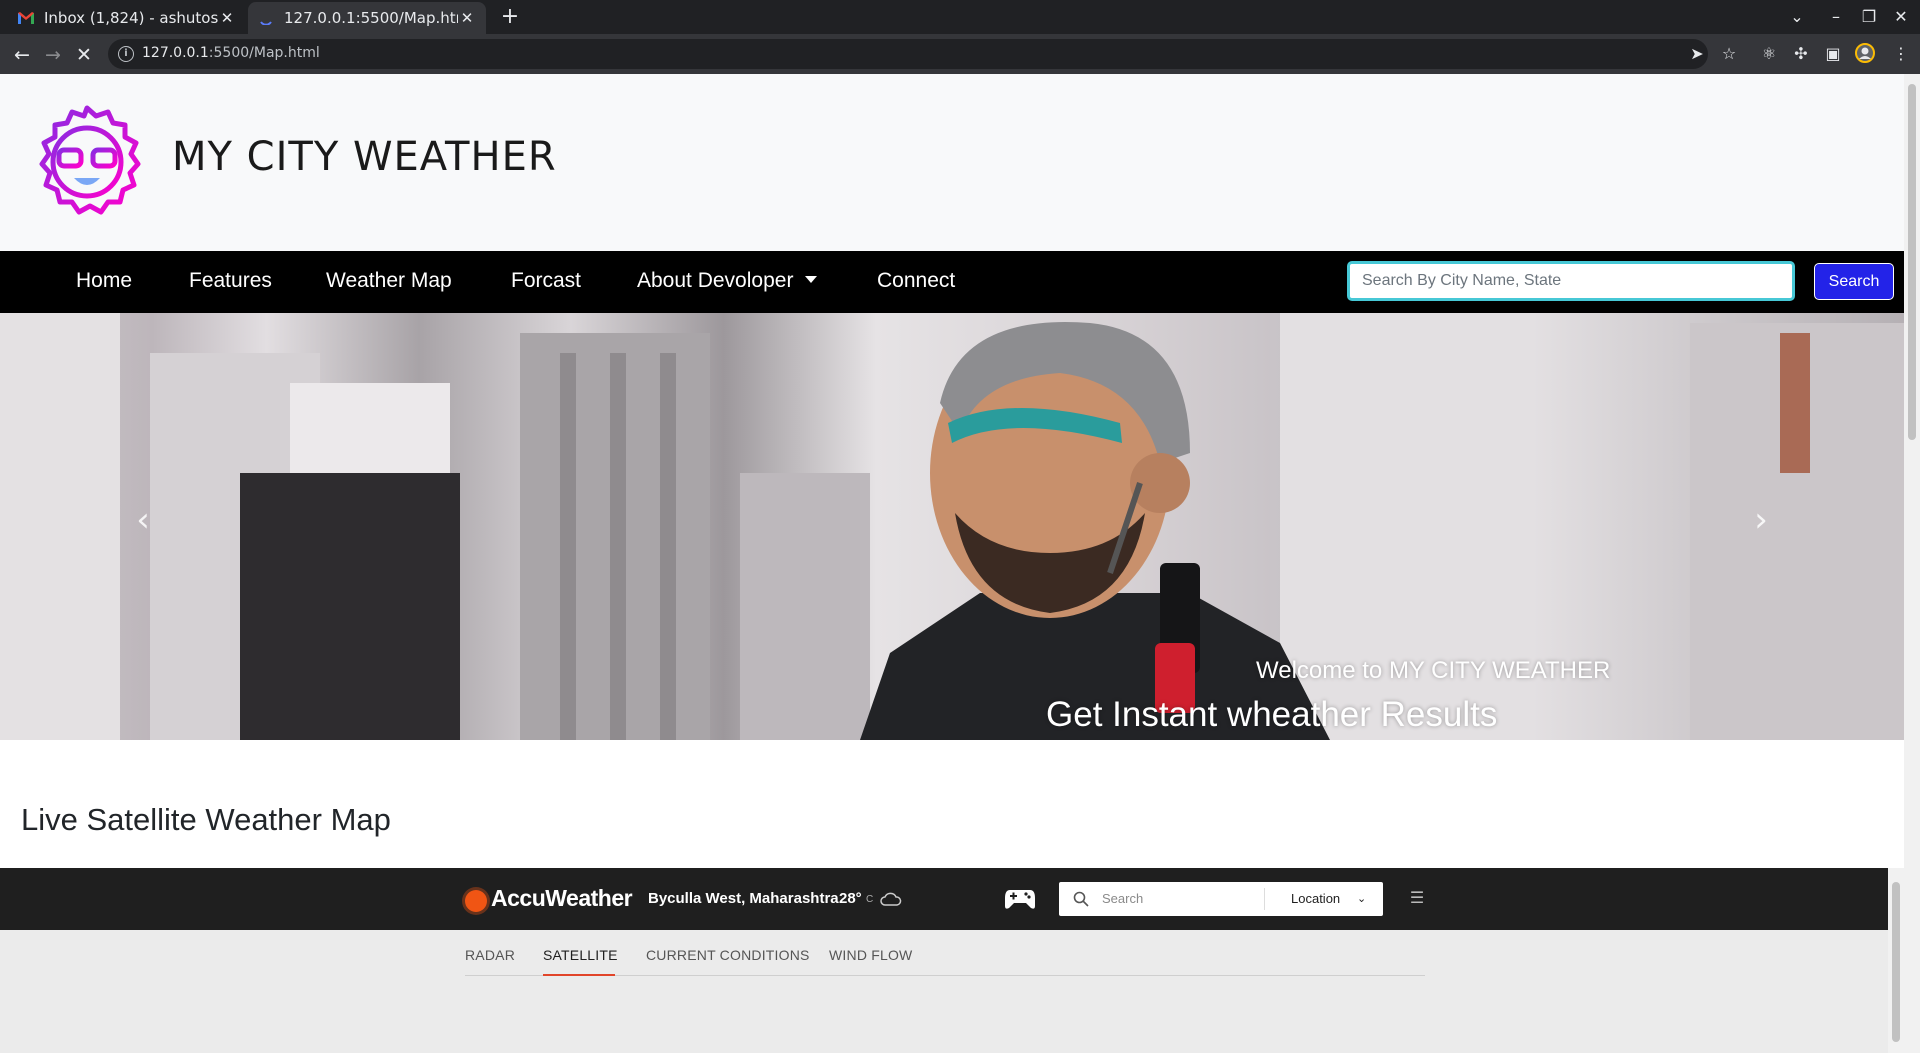 Image resolution: width=1920 pixels, height=1053 pixels. Describe the element at coordinates (126, 54) in the screenshot. I see `site-info-icon: i` at that location.